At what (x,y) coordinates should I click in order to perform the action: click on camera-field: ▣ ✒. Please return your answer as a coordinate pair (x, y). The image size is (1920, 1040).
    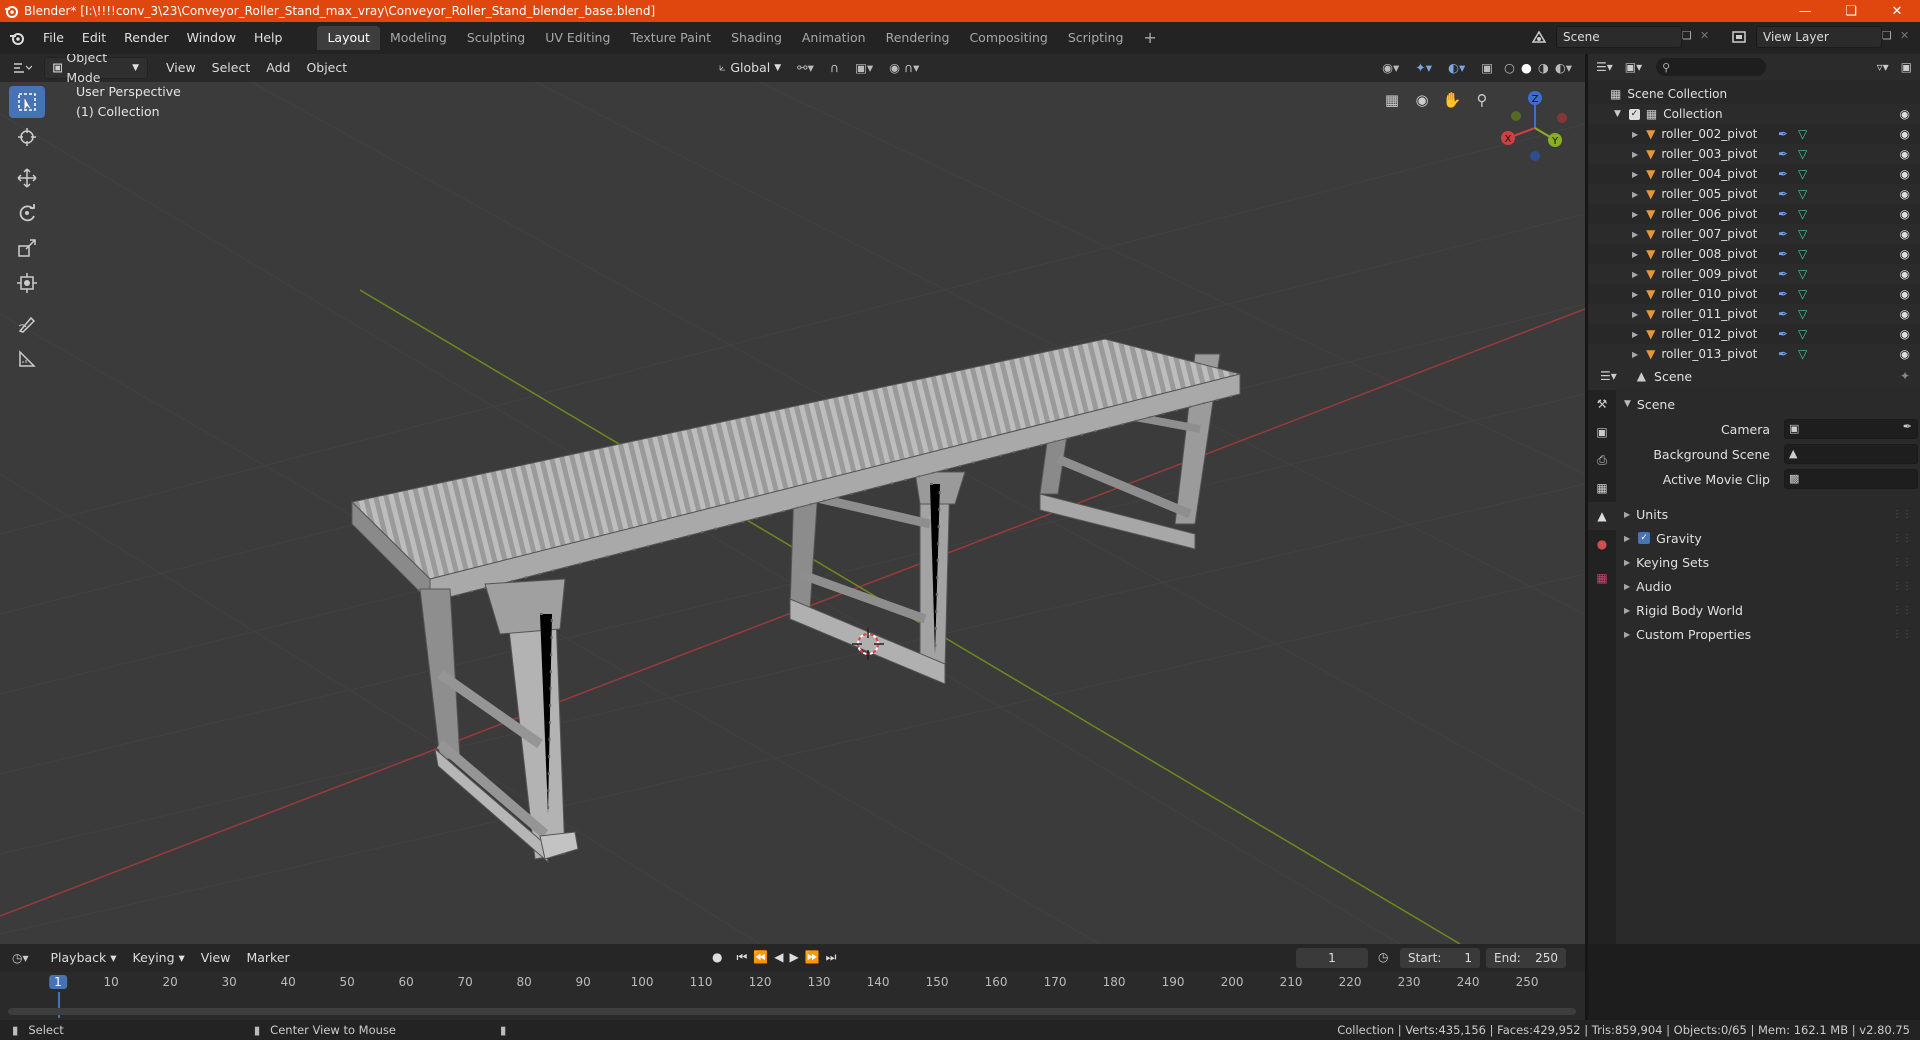
    Looking at the image, I should click on (1851, 429).